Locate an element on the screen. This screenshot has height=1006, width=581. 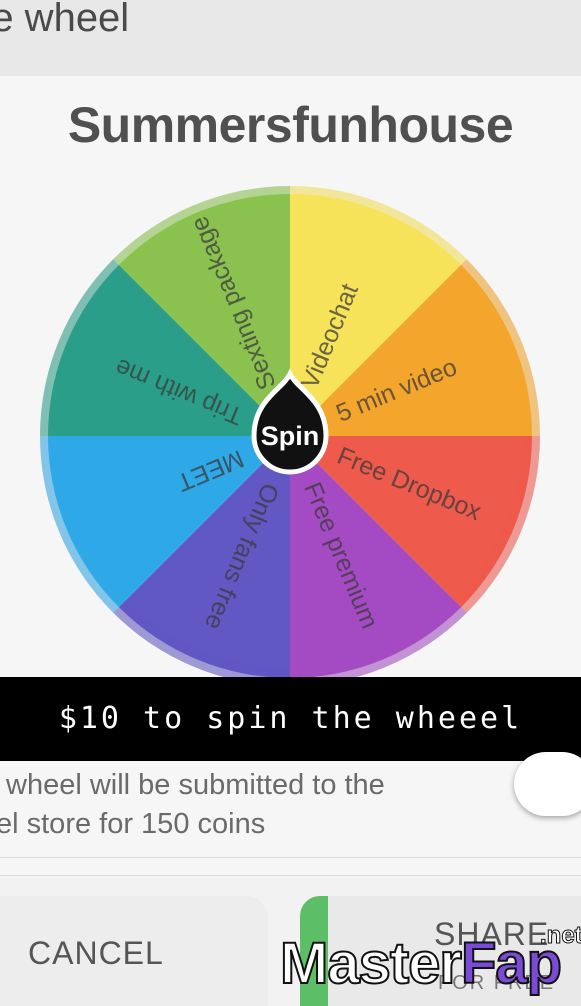
submit-text-line1: wheel will be submitted to the is located at coordinates (195, 785).